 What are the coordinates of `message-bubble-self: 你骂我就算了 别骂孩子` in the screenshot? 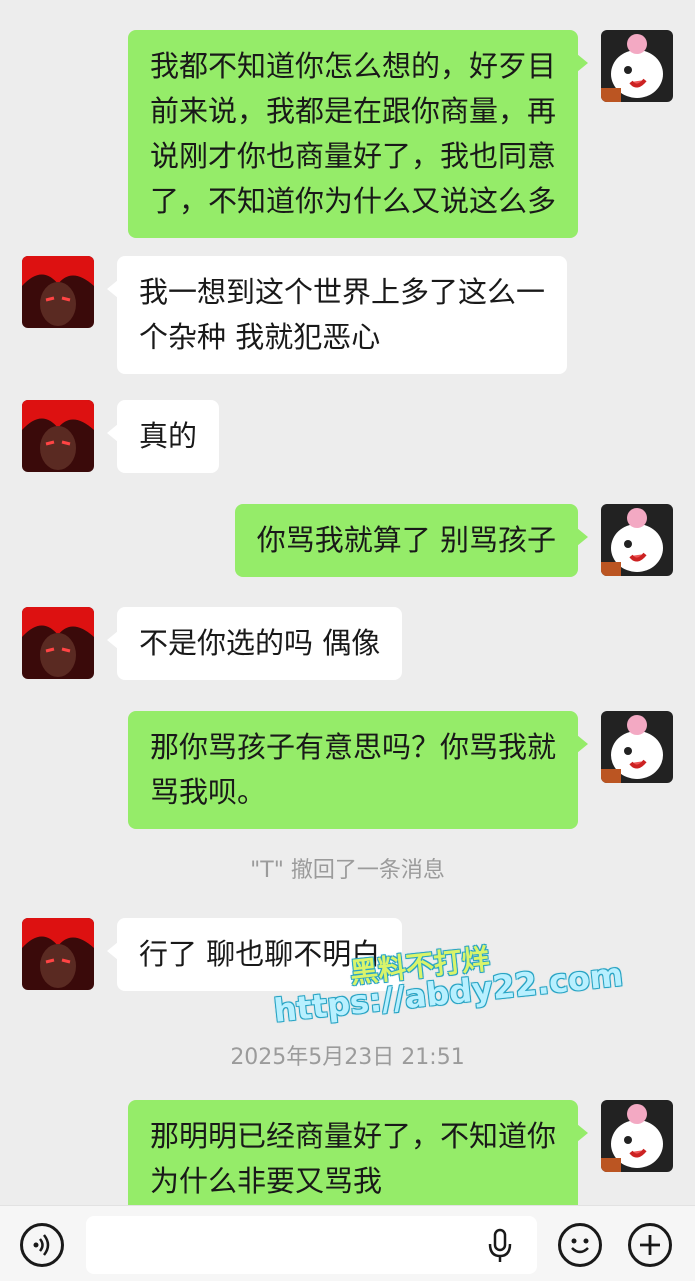 It's located at (411, 540).